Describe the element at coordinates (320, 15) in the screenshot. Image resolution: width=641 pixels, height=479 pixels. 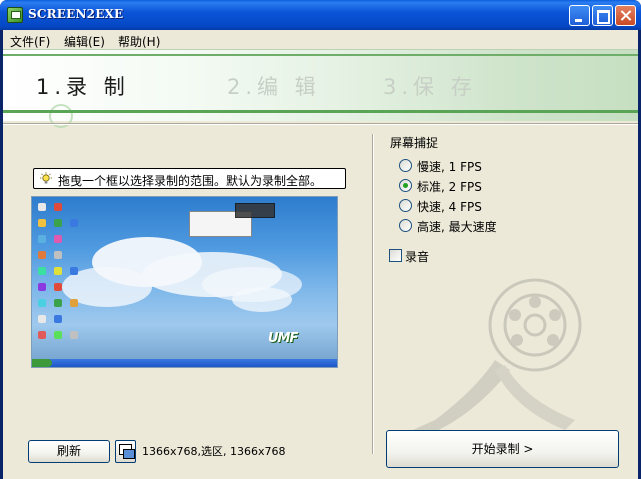
I see `title-bar: SCREEN2EXE` at that location.